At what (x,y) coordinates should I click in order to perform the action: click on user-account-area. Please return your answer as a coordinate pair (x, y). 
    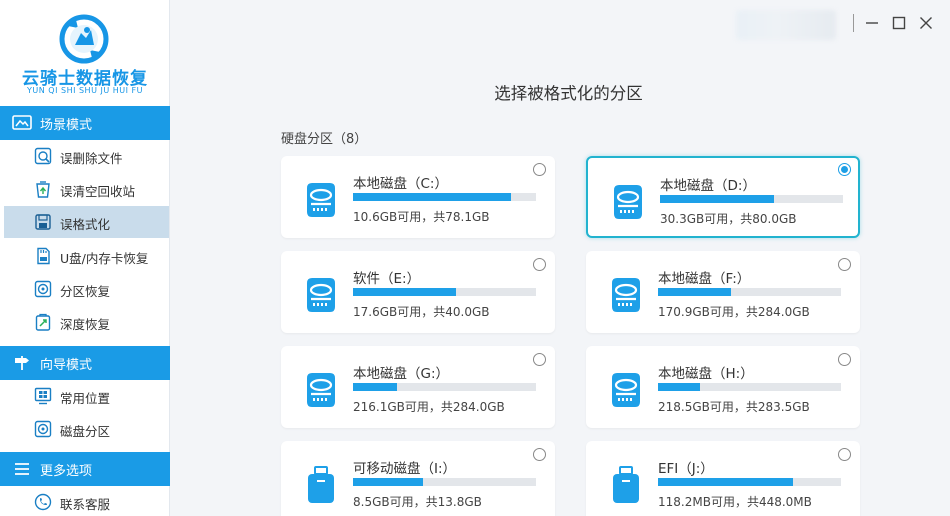
    Looking at the image, I should click on (786, 25).